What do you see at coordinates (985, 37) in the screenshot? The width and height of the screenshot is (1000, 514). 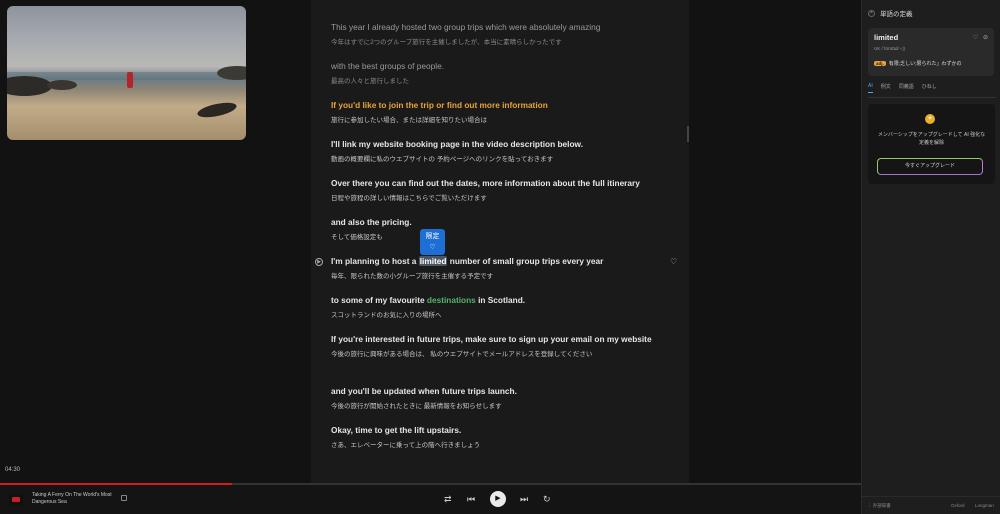 I see `copy-icon: ⊘` at bounding box center [985, 37].